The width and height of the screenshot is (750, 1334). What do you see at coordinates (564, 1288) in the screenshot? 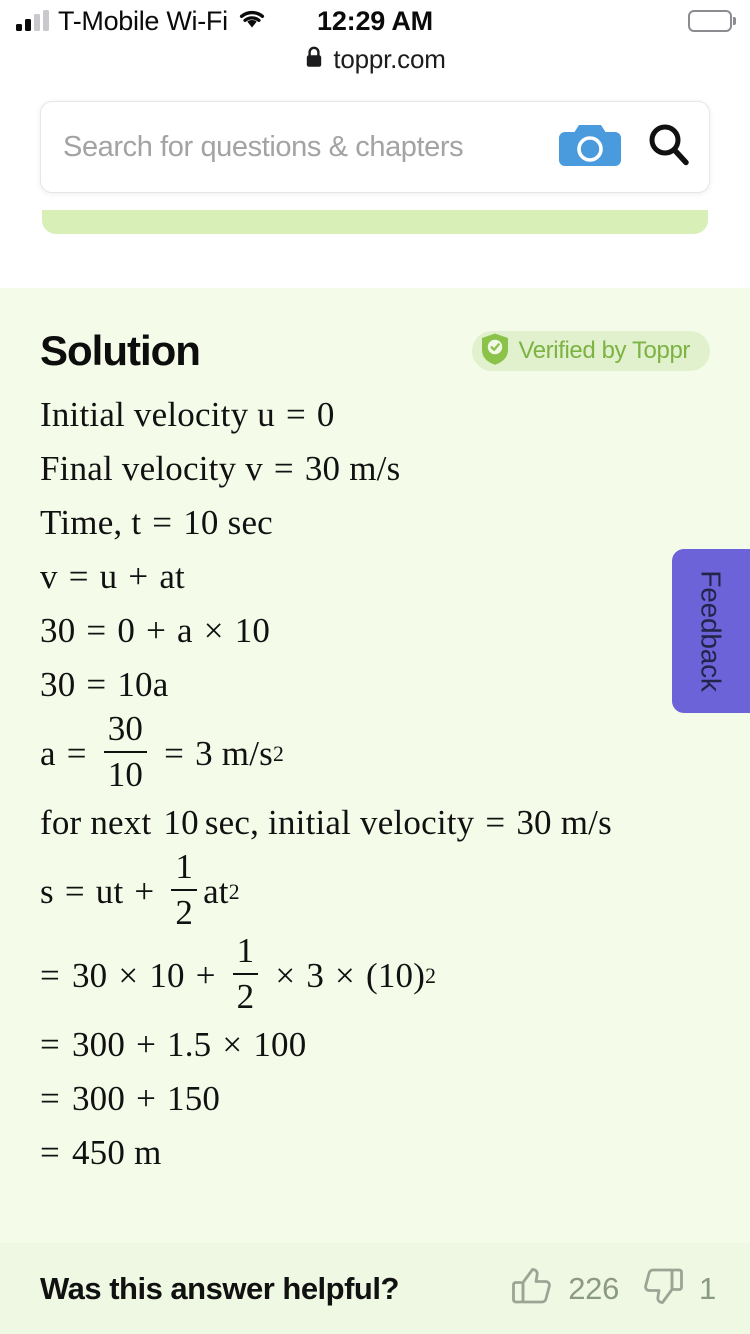
I see `upvote-button: 226` at bounding box center [564, 1288].